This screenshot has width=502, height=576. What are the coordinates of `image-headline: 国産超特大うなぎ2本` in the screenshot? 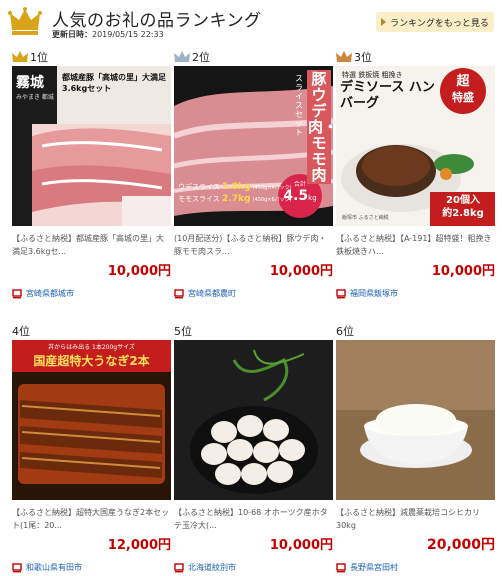 It's located at (91, 361).